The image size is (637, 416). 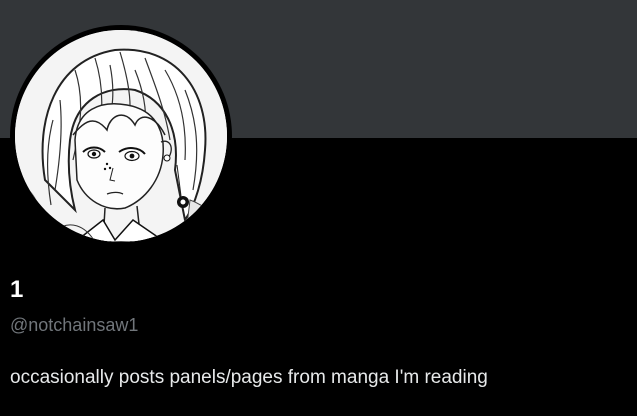 I want to click on display-name: 1, so click(x=17, y=289).